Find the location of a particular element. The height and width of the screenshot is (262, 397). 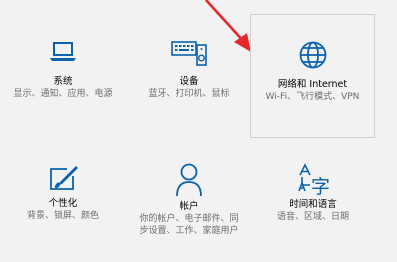

person-icon is located at coordinates (189, 180).